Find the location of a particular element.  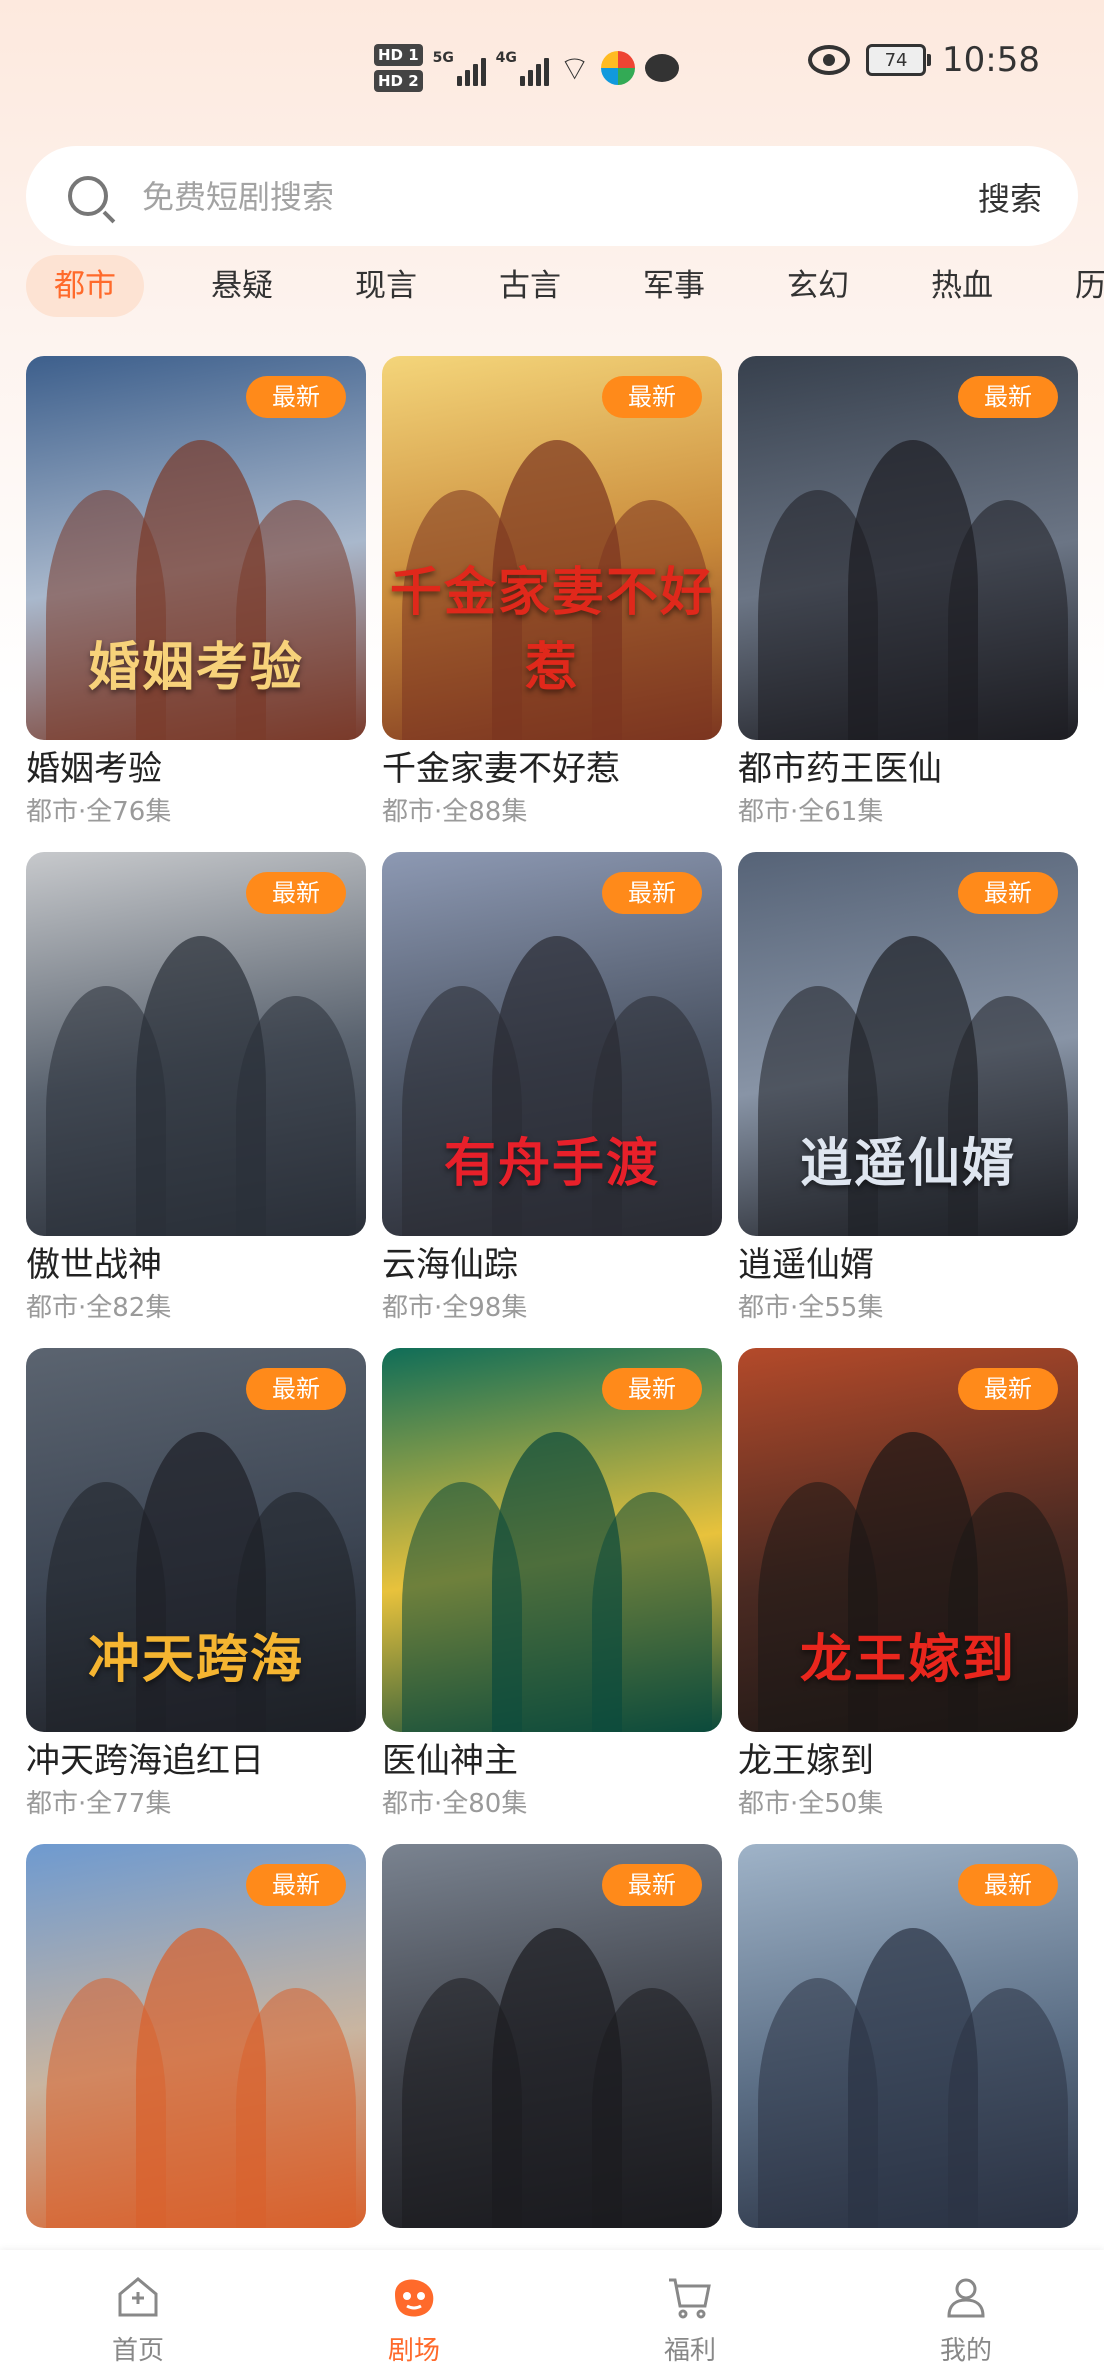

tab-category: 悬疑 is located at coordinates (242, 286).